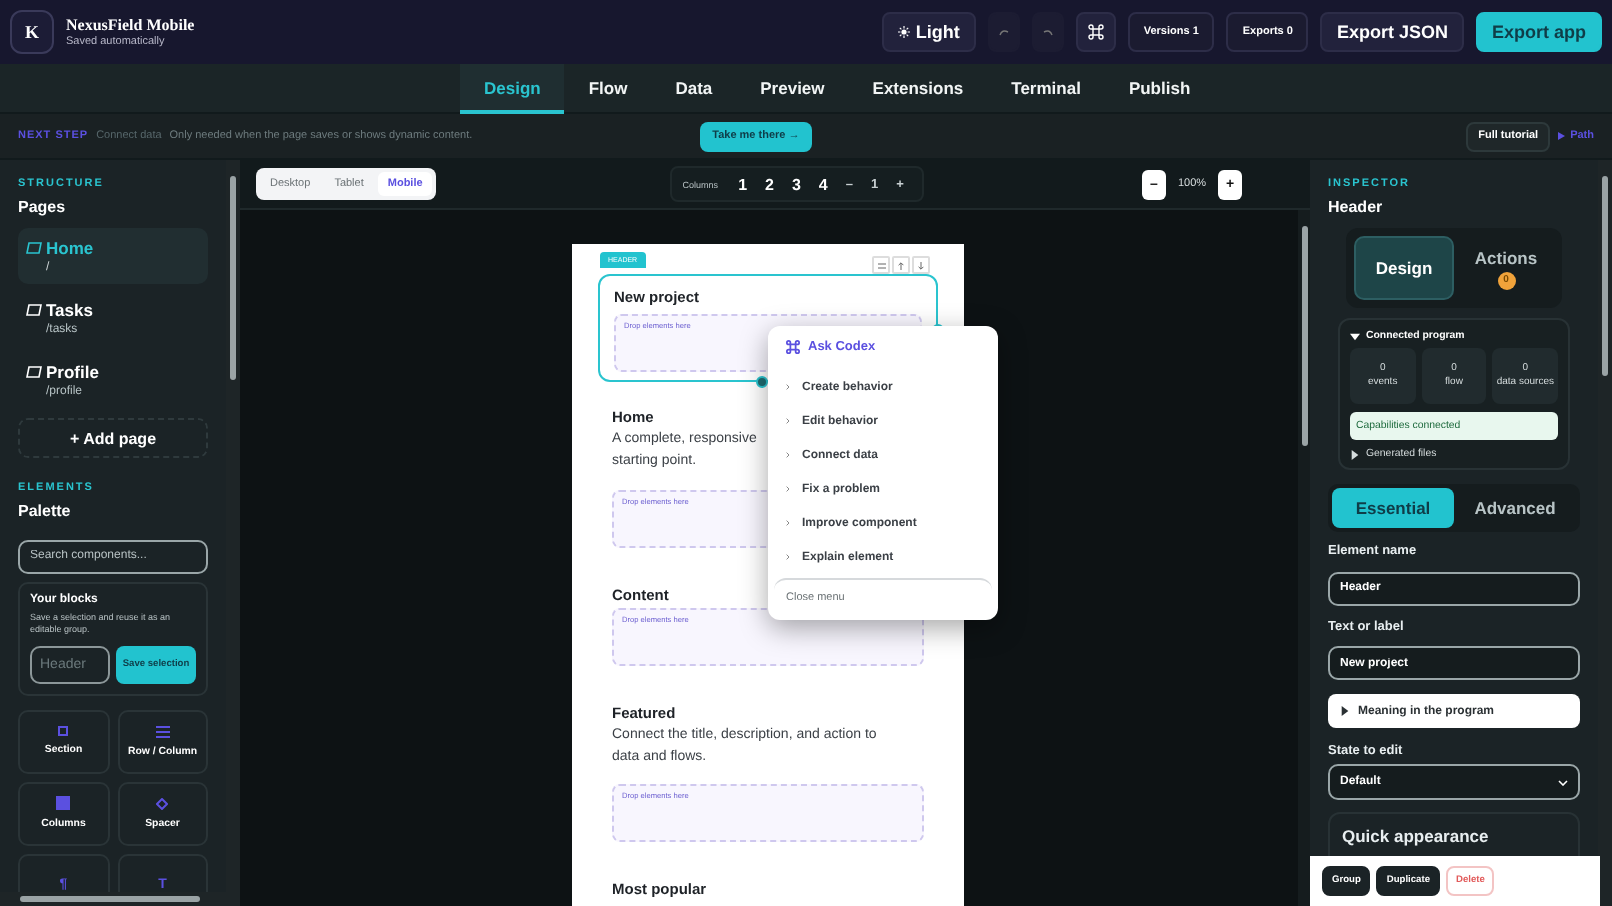  I want to click on logo: K, so click(32, 32).